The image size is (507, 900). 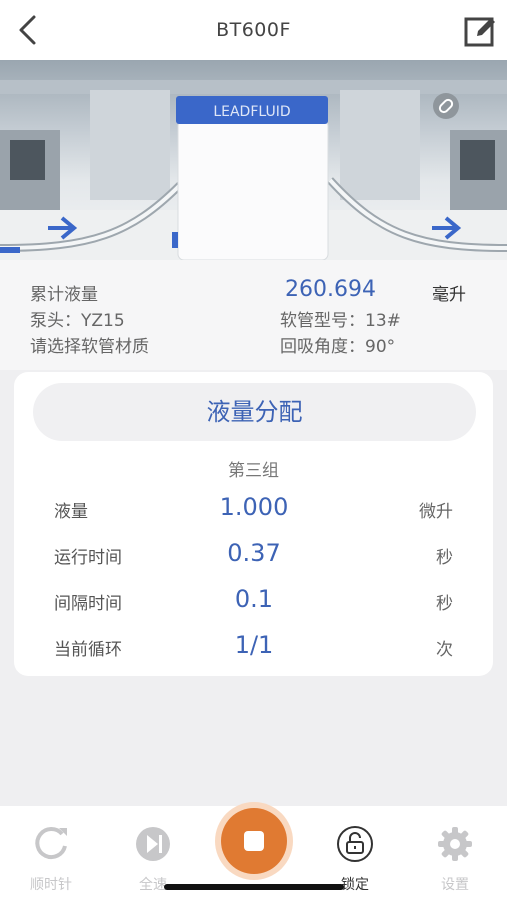 I want to click on brand-logo: LEADFLUID, so click(x=251, y=112).